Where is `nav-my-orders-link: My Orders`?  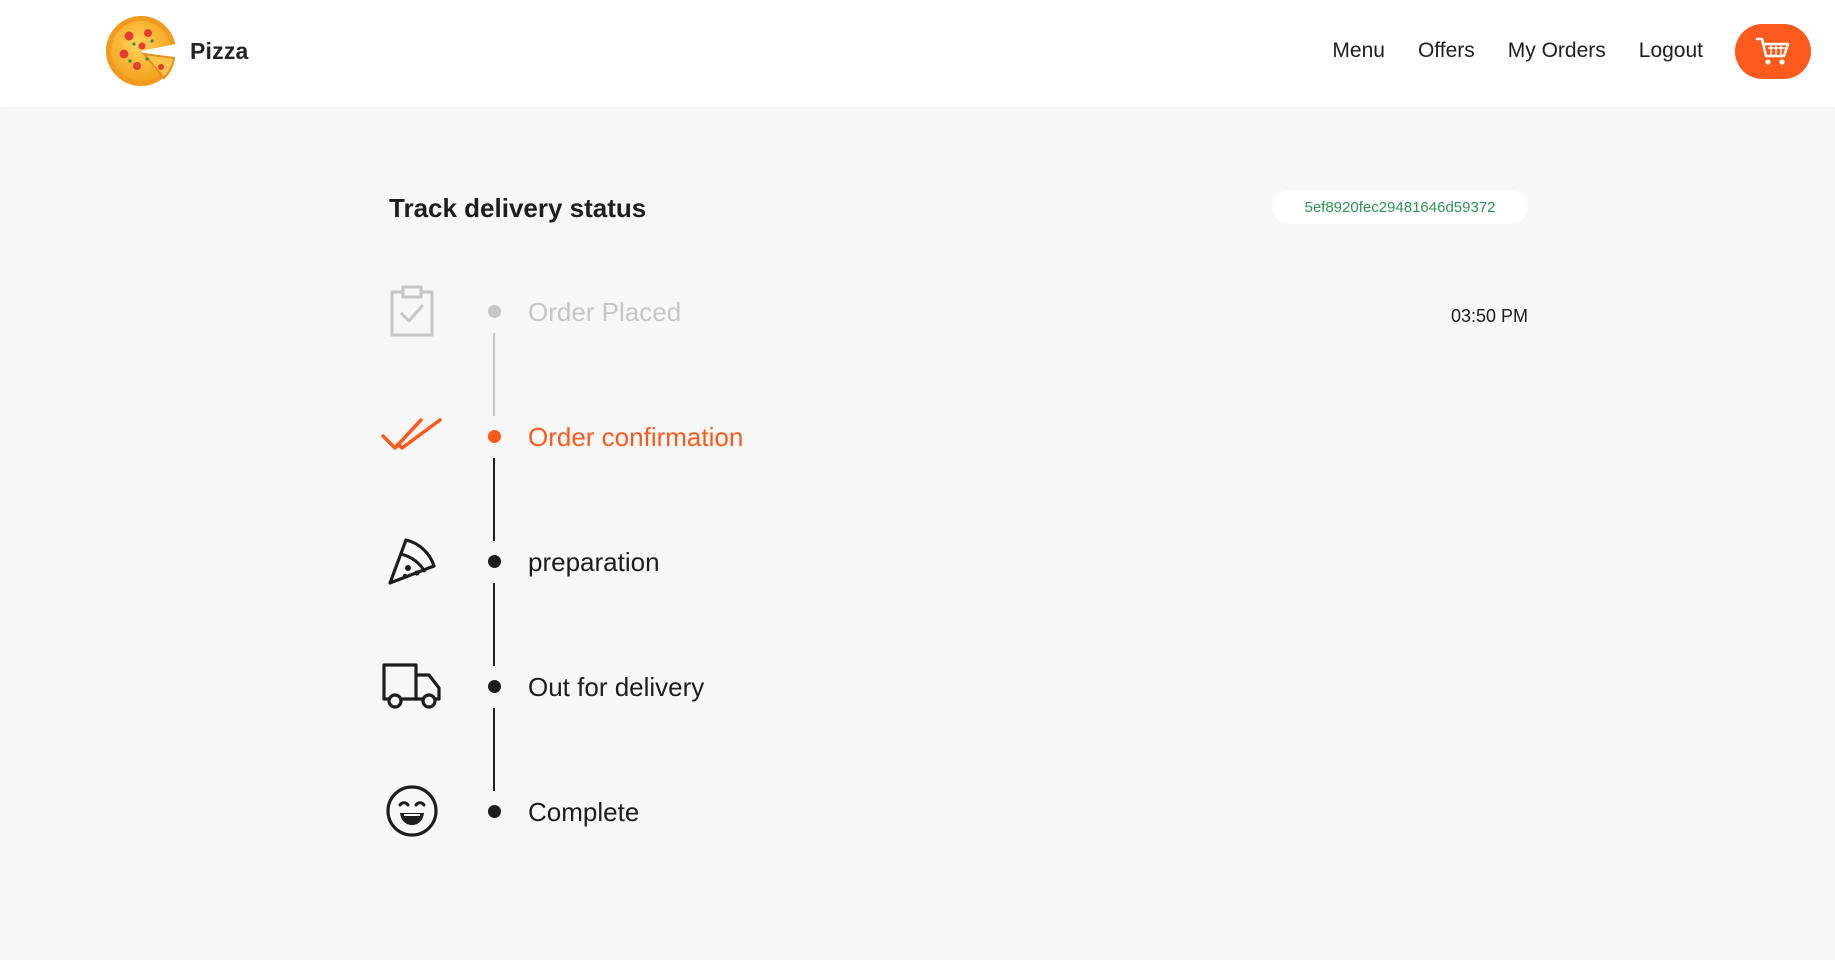 nav-my-orders-link: My Orders is located at coordinates (1557, 51).